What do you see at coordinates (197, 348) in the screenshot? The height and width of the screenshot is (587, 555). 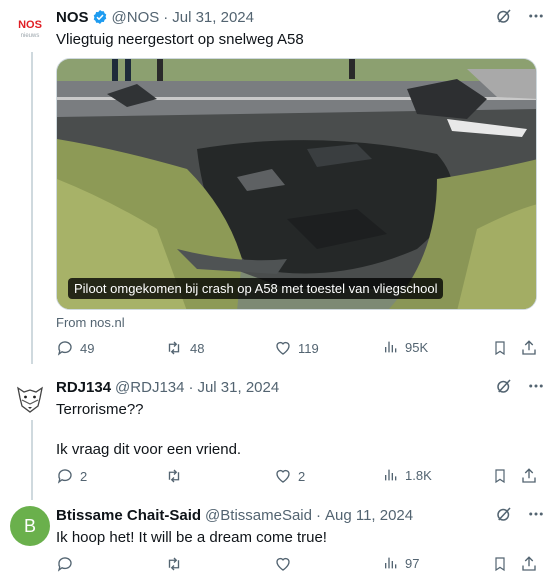 I see `repost-count: 48` at bounding box center [197, 348].